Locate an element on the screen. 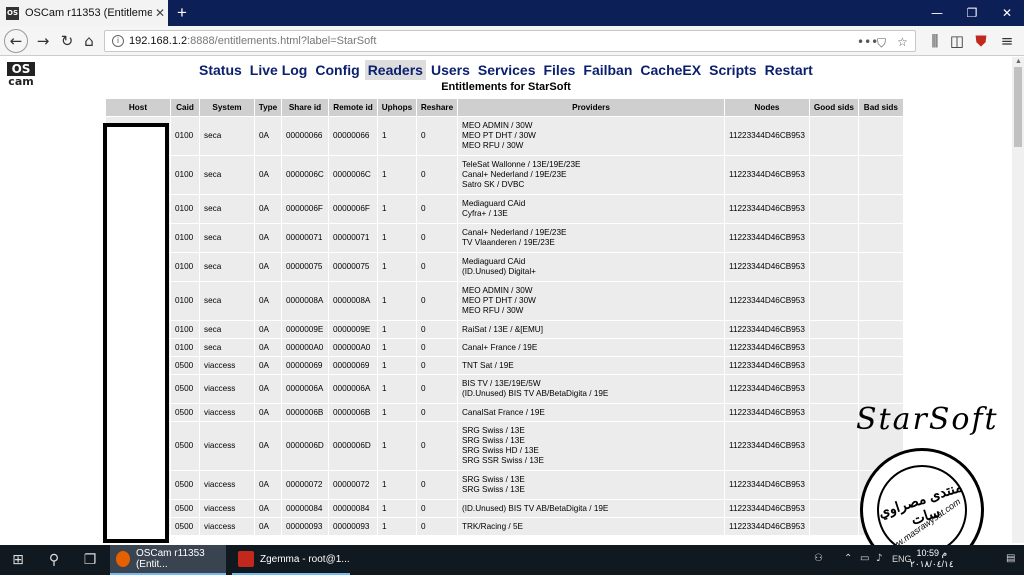  clock: 10:59 م ٢٠١٨/٠٤/١٤ is located at coordinates (932, 559).